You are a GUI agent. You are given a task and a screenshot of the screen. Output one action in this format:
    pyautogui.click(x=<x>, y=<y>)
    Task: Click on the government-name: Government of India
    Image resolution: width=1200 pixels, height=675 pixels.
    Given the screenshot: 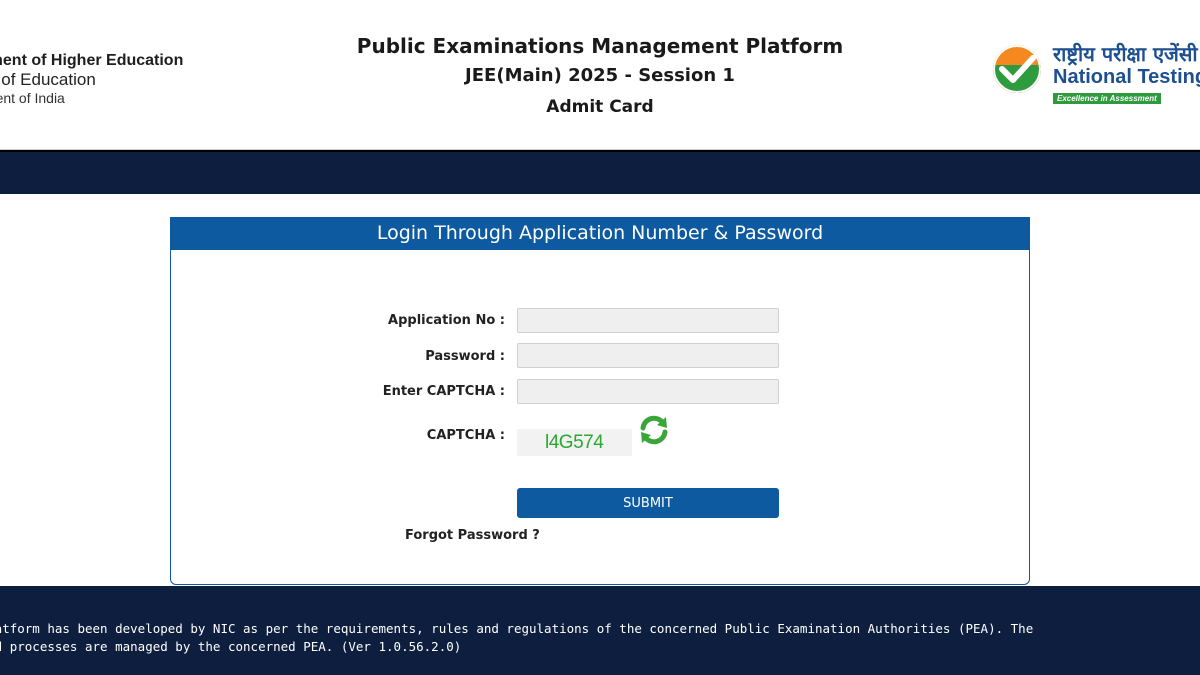 What is the action you would take?
    pyautogui.click(x=32, y=98)
    